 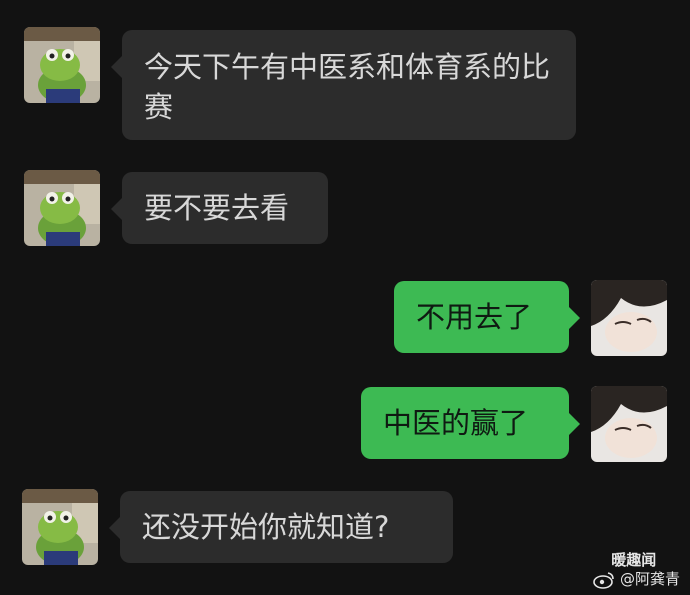 I want to click on message-text: 还没开始你就知道?, so click(x=266, y=527).